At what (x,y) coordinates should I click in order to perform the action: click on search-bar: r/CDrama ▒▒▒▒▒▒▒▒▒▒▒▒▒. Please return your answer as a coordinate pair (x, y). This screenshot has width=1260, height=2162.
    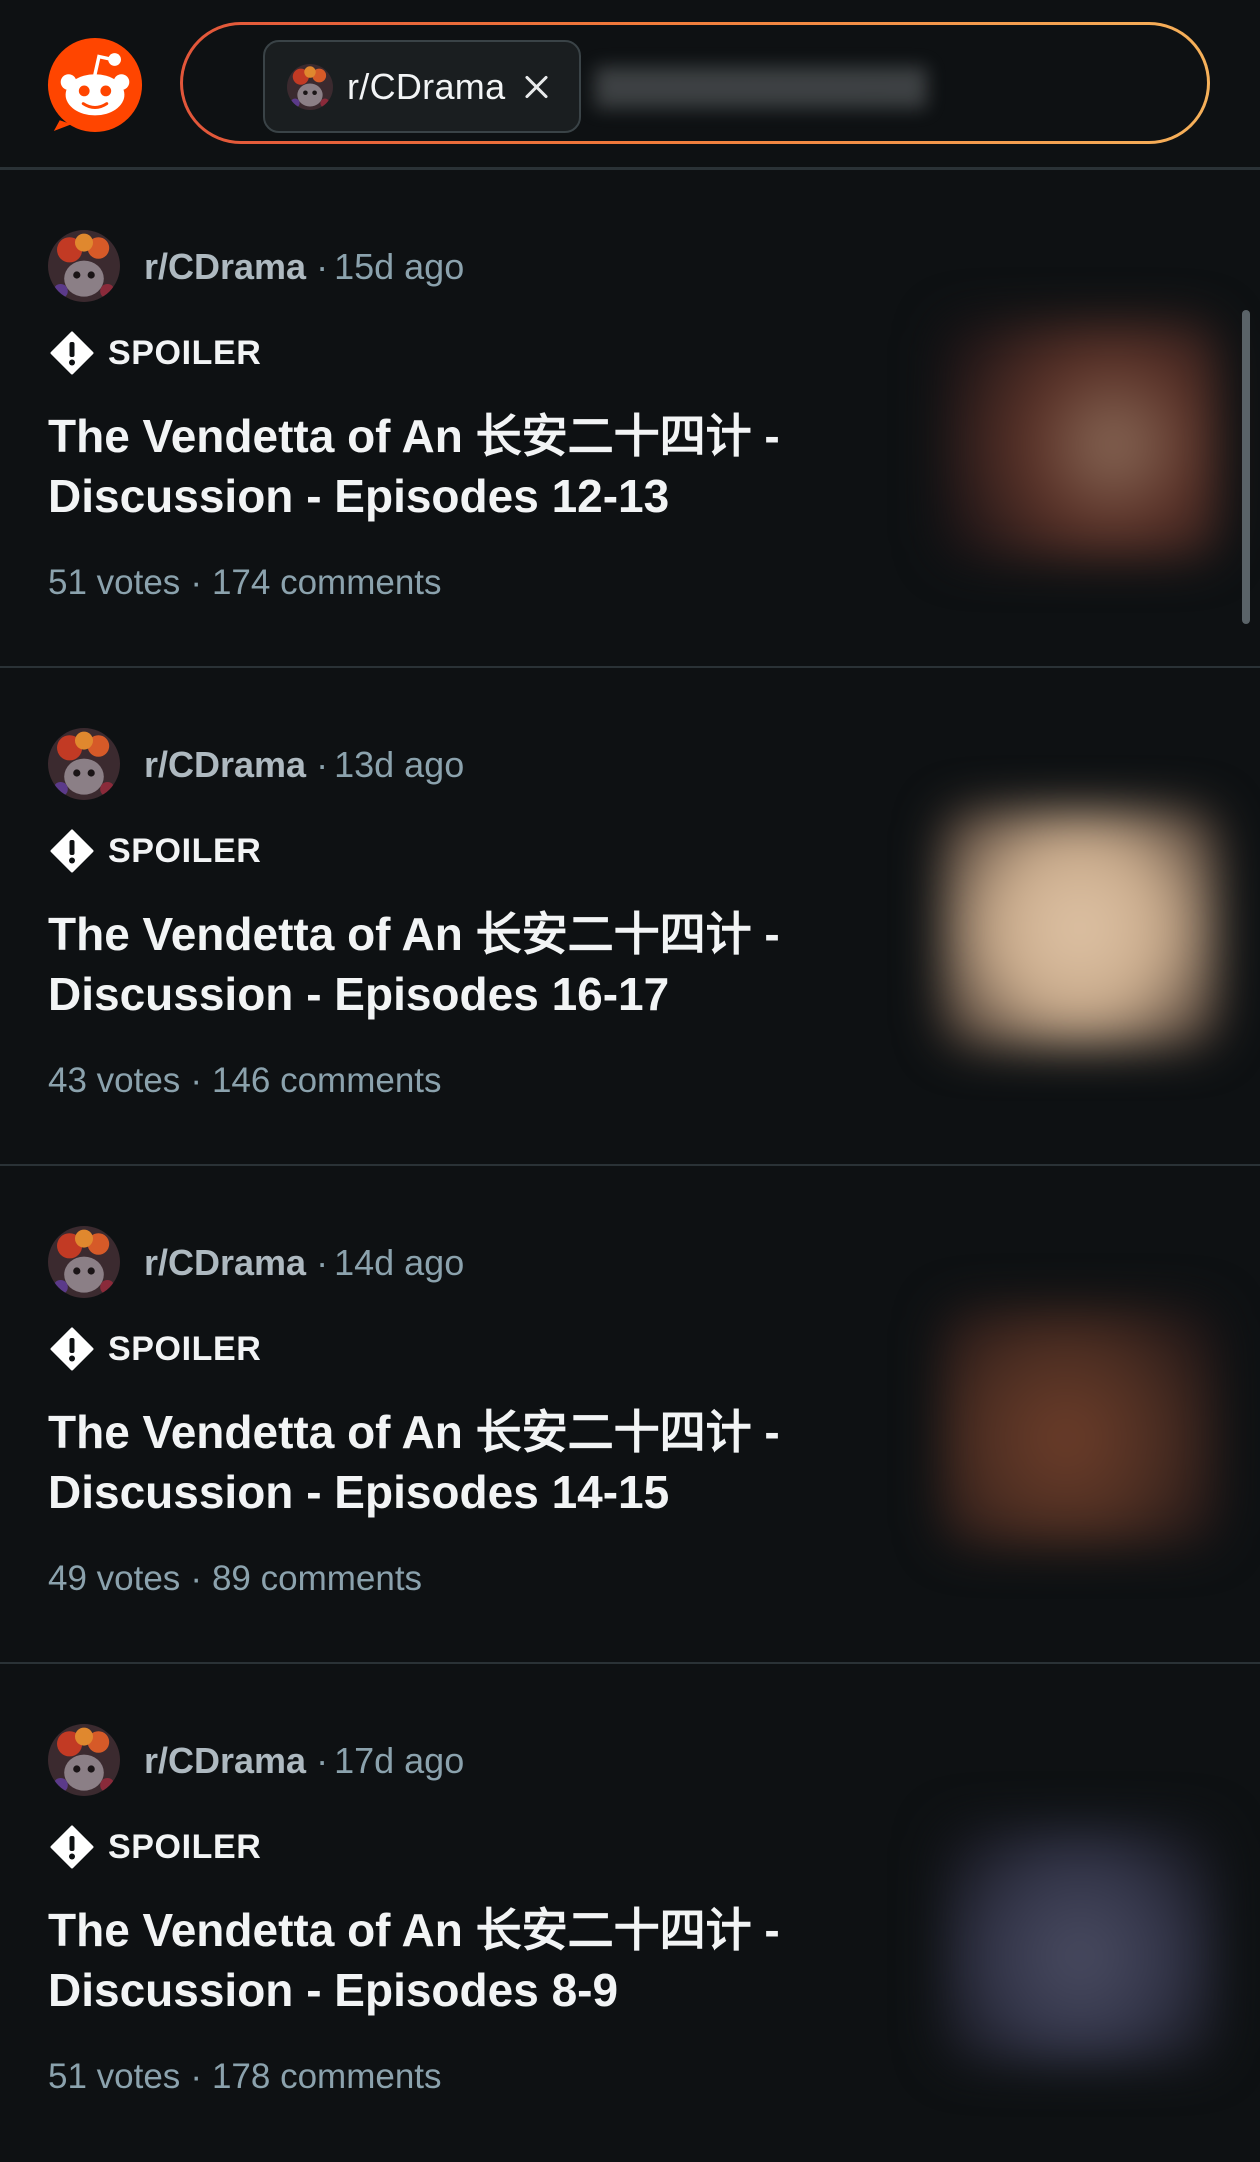
    Looking at the image, I should click on (695, 83).